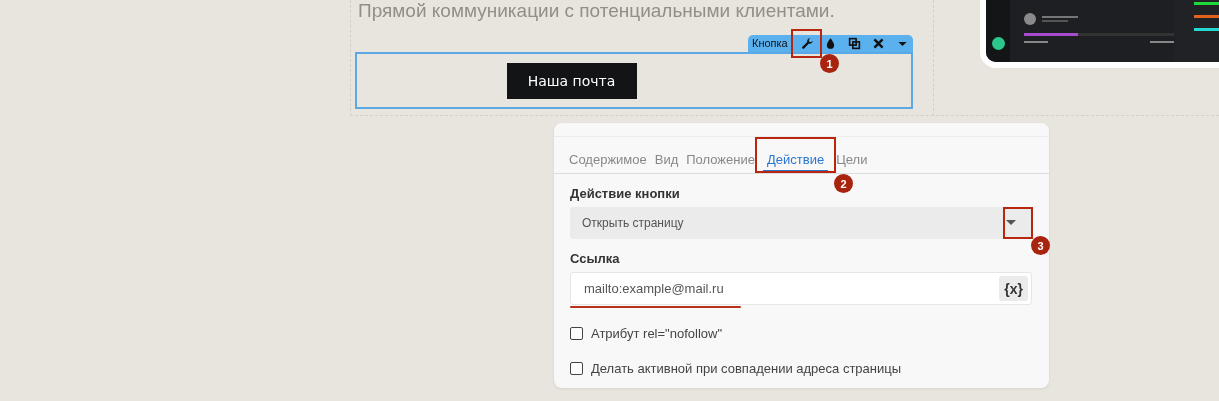 This screenshot has height=401, width=1219. I want to click on field-label: Действие кнопки, so click(625, 193).